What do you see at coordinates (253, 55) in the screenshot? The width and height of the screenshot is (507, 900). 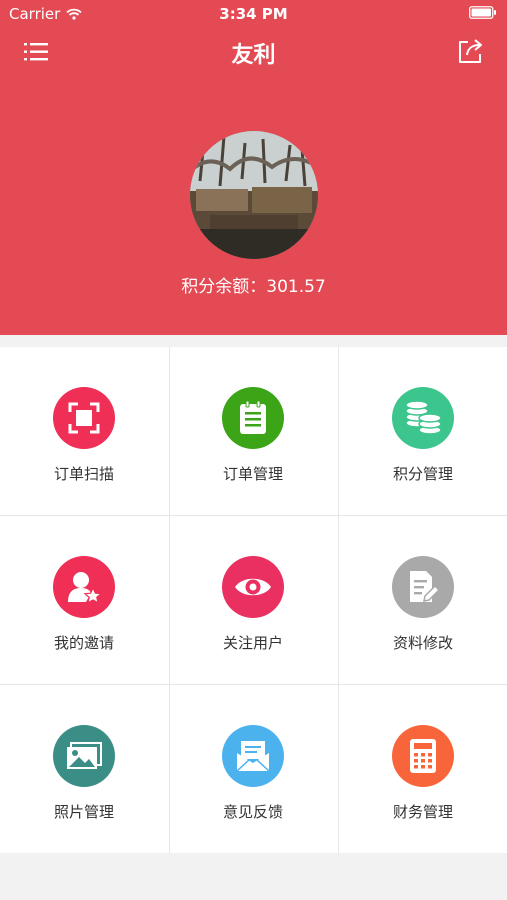 I see `page-title: 友利` at bounding box center [253, 55].